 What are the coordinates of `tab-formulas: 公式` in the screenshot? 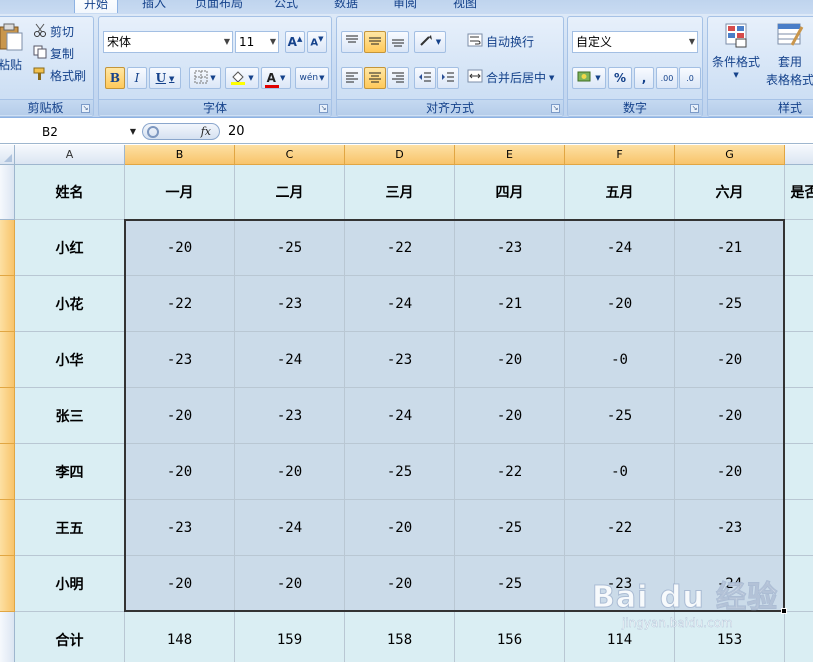 It's located at (286, 6).